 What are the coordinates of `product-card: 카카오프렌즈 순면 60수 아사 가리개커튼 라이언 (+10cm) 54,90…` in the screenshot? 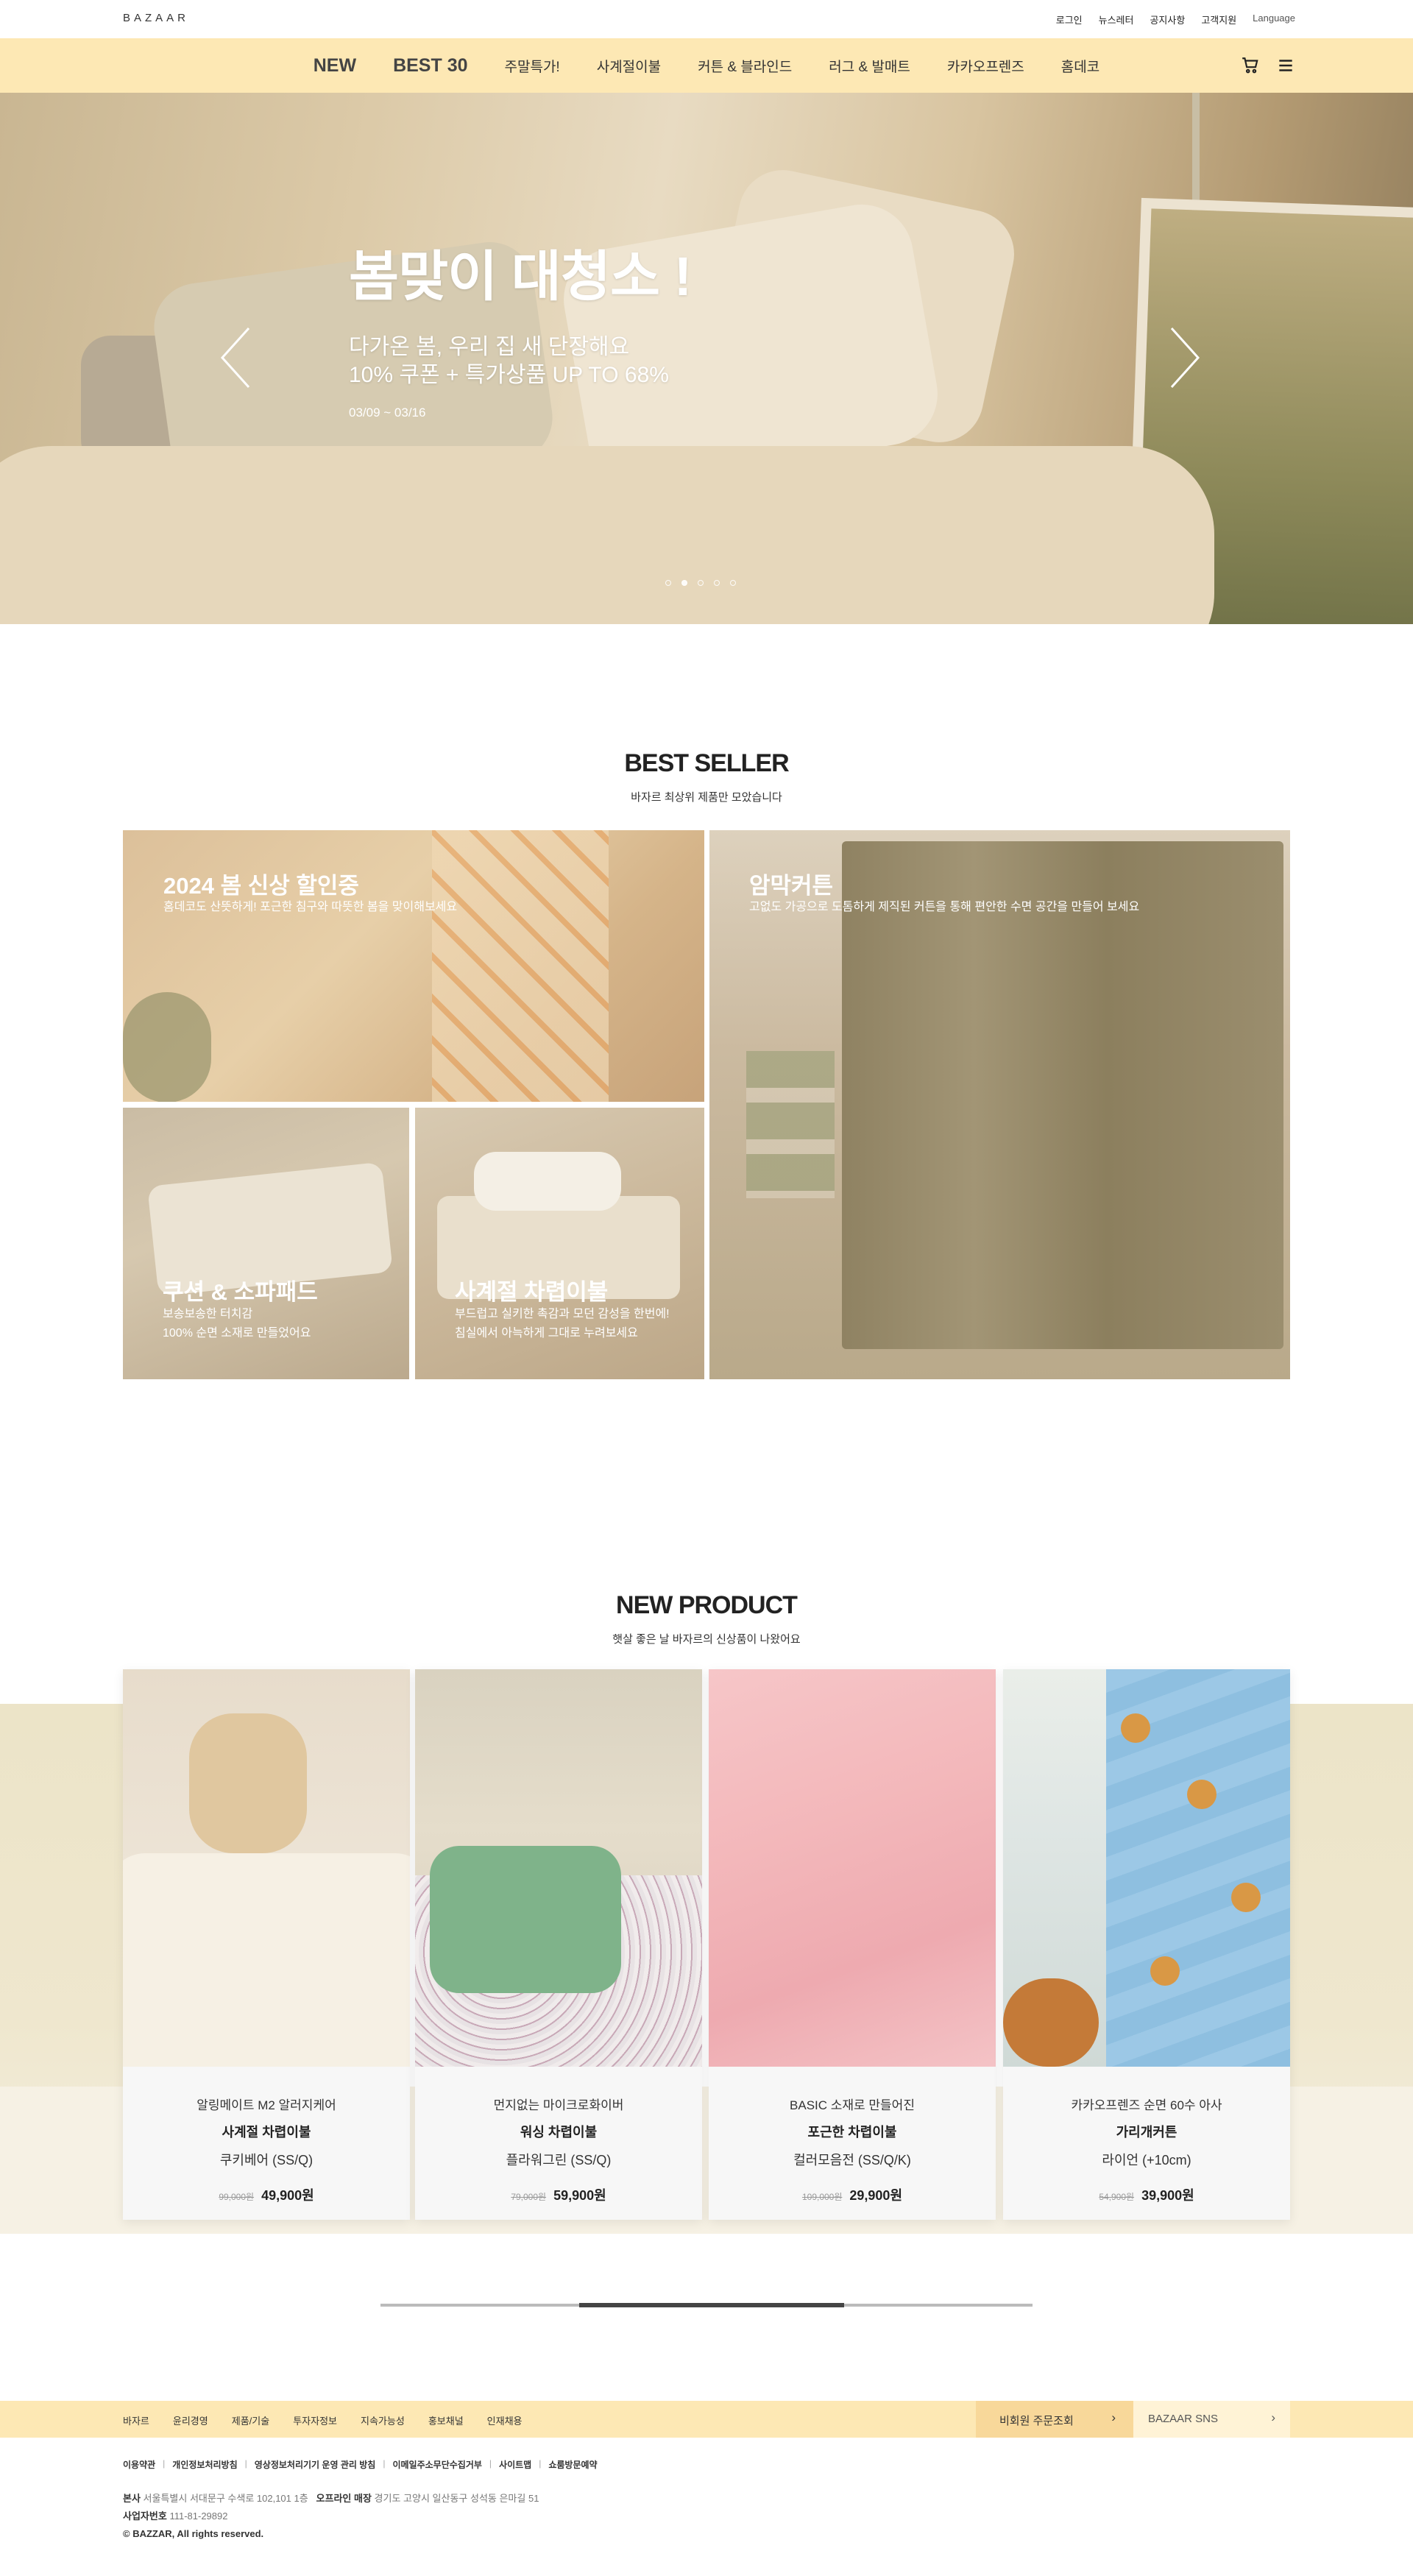 It's located at (1146, 1944).